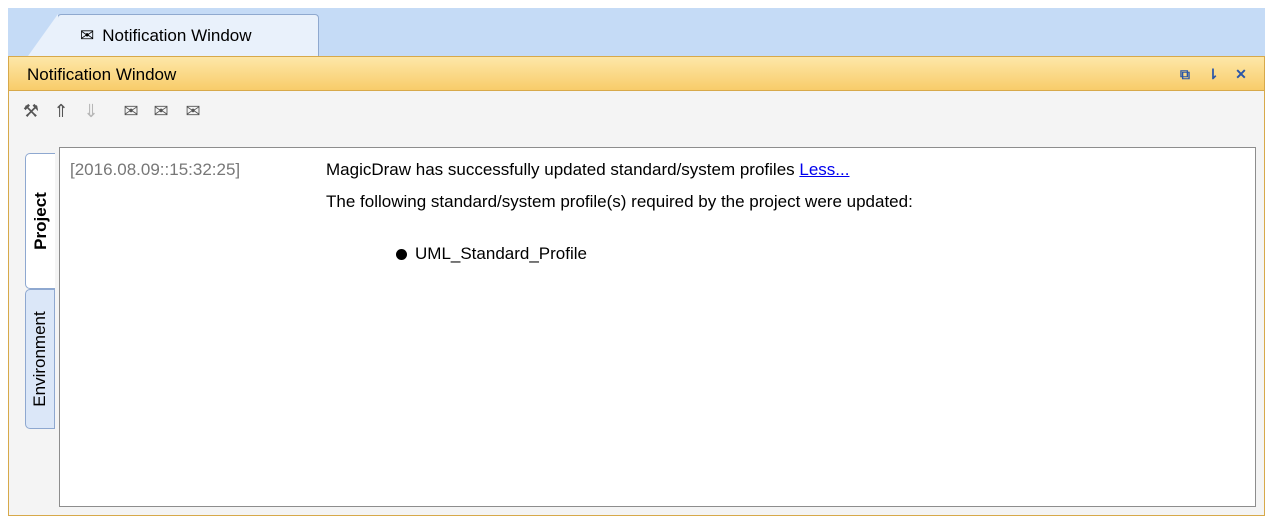 This screenshot has height=516, width=1265. I want to click on toolbar: ⚒ ⇑ ⇓ ✉ ✉ ✉, so click(636, 110).